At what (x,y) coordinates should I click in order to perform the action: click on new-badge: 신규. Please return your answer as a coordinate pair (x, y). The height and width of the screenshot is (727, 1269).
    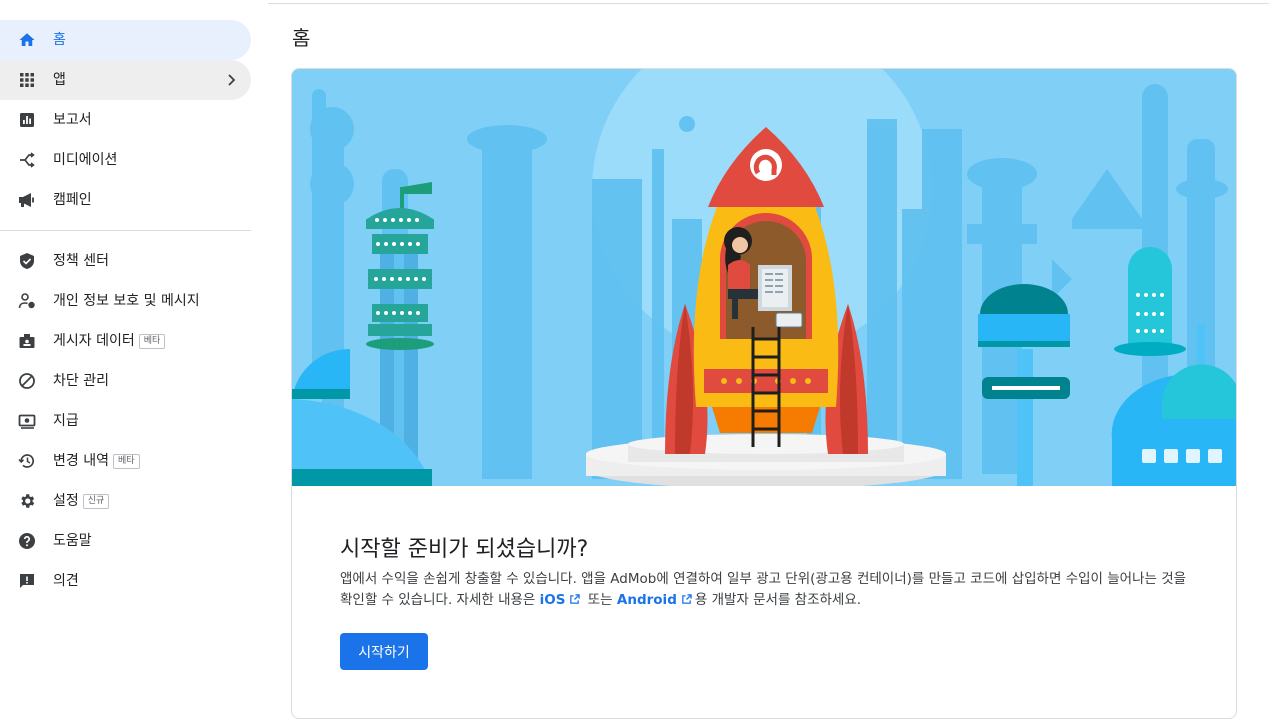
    Looking at the image, I should click on (96, 501).